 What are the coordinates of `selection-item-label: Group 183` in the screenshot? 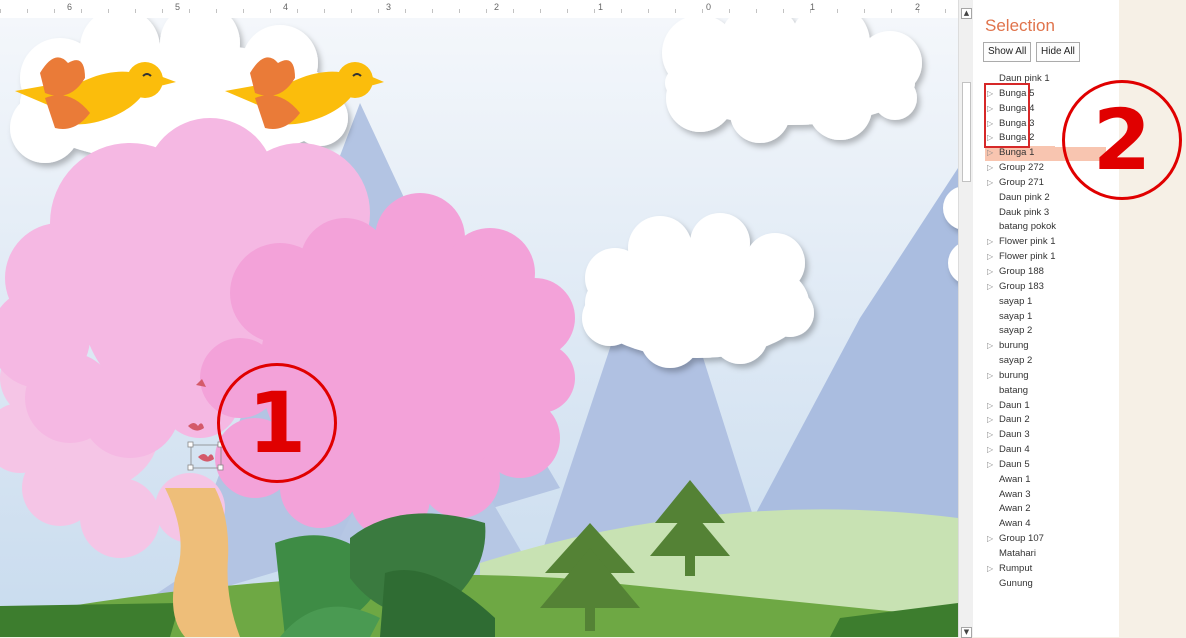 It's located at (1021, 286).